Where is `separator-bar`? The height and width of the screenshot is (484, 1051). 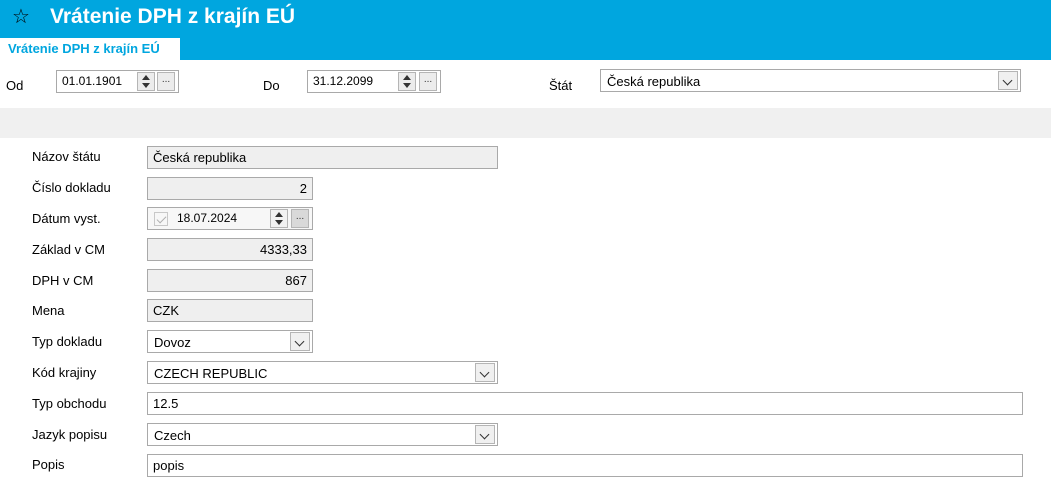 separator-bar is located at coordinates (525, 123).